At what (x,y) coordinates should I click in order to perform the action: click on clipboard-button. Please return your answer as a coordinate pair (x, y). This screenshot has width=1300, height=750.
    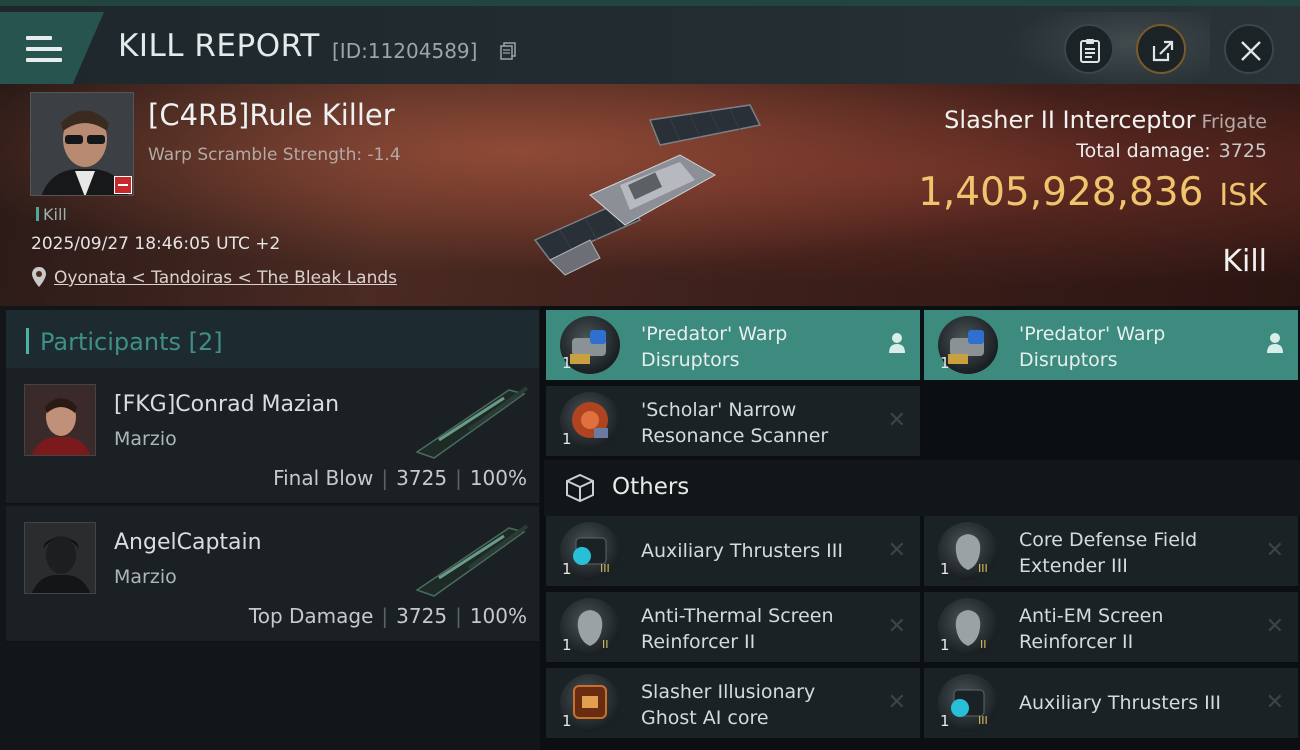
    Looking at the image, I should click on (1089, 49).